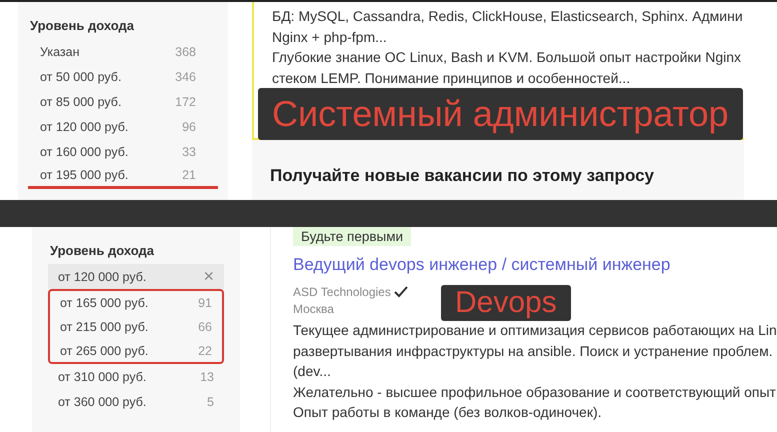 The height and width of the screenshot is (432, 777). What do you see at coordinates (534, 392) in the screenshot?
I see `description-text: Желательно - высшее профильное образование и соответствующий опыт` at bounding box center [534, 392].